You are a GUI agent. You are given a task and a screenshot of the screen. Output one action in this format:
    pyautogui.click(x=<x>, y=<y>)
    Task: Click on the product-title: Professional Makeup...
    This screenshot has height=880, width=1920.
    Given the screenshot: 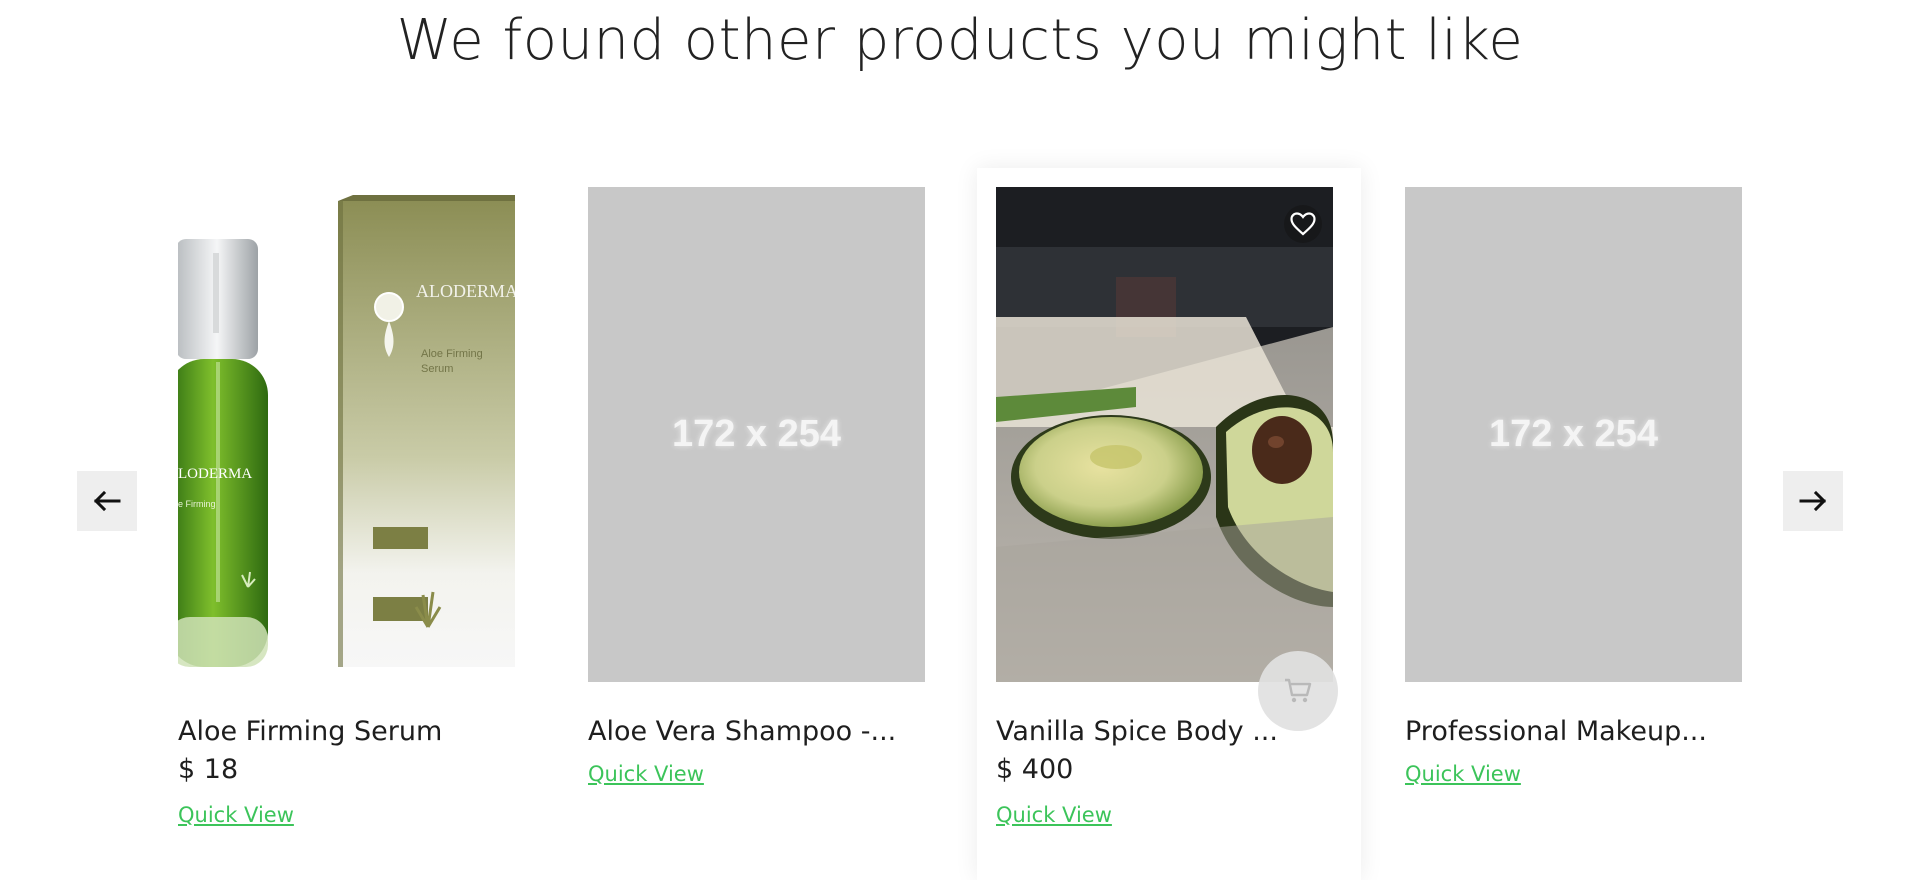 What is the action you would take?
    pyautogui.click(x=1577, y=731)
    